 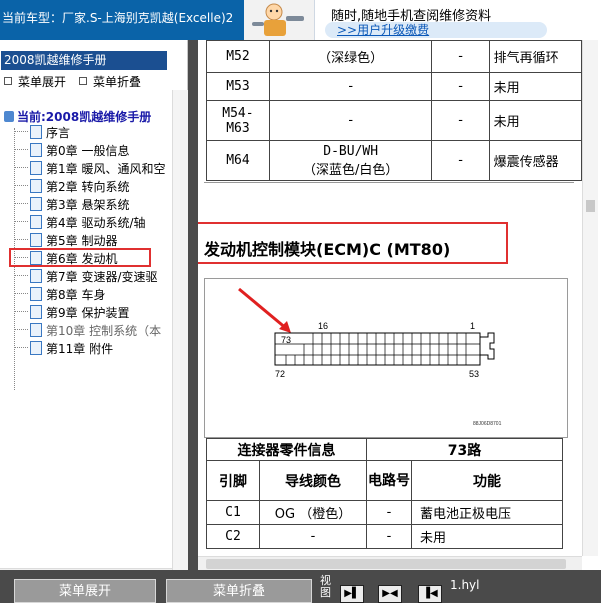 What do you see at coordinates (83, 81) in the screenshot?
I see `collapse-square-icon` at bounding box center [83, 81].